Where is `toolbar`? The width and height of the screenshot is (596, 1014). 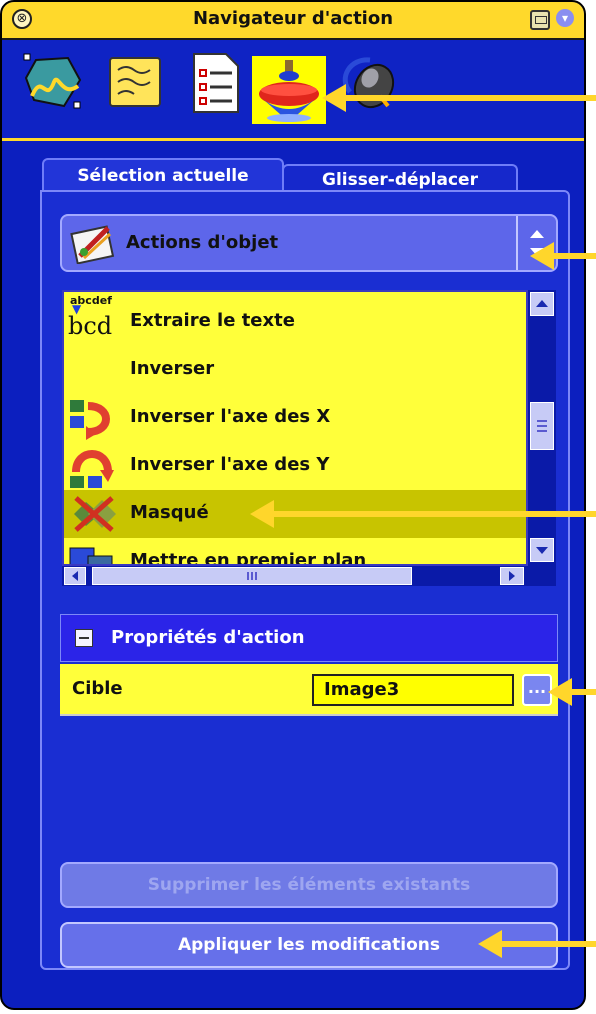
toolbar is located at coordinates (293, 90).